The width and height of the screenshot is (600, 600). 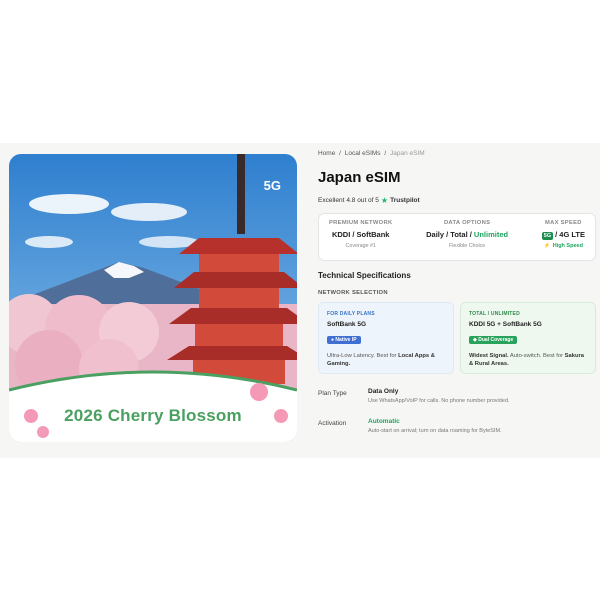 What do you see at coordinates (361, 223) in the screenshot?
I see `spec-network-header: PREMIUM NETWORK` at bounding box center [361, 223].